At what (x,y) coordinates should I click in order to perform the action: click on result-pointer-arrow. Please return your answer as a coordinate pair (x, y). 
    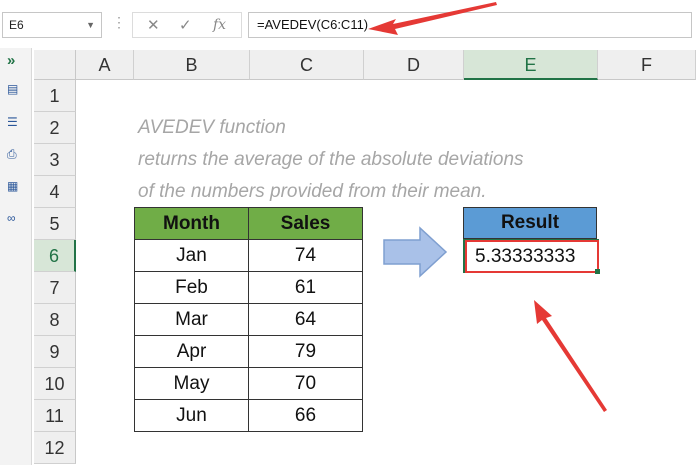
    Looking at the image, I should click on (570, 356).